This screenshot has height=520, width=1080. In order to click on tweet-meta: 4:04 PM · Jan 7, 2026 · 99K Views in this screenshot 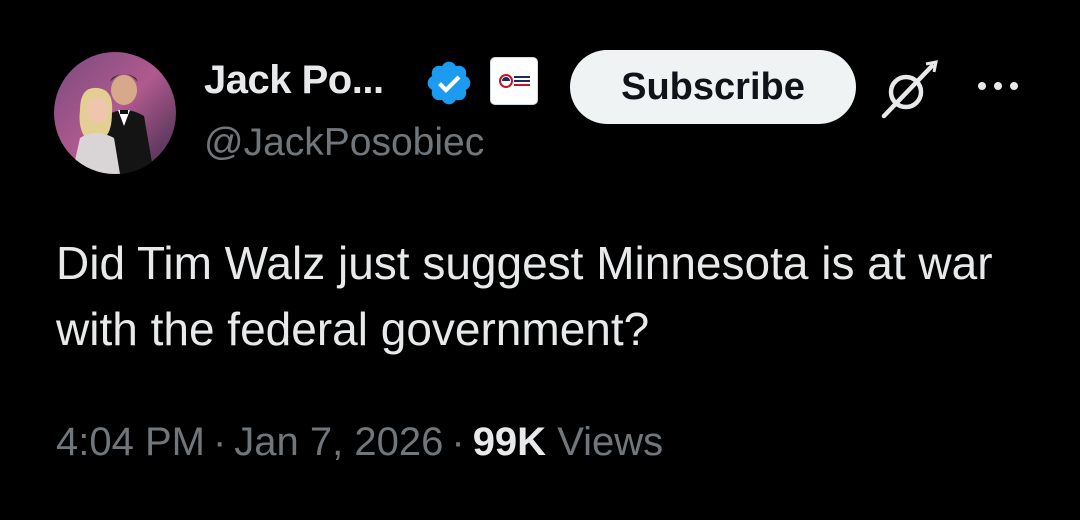, I will do `click(359, 442)`.